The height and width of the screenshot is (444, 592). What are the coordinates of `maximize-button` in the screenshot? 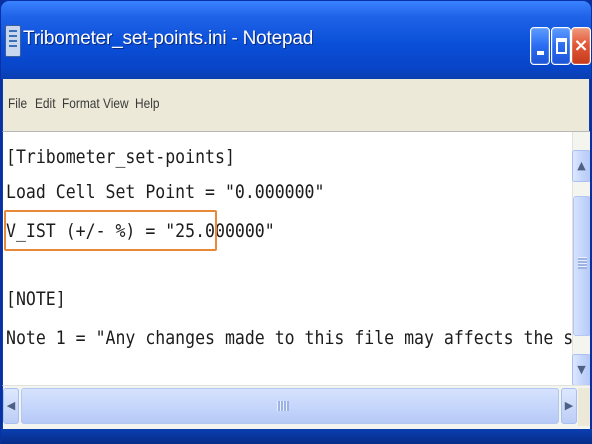 It's located at (561, 46).